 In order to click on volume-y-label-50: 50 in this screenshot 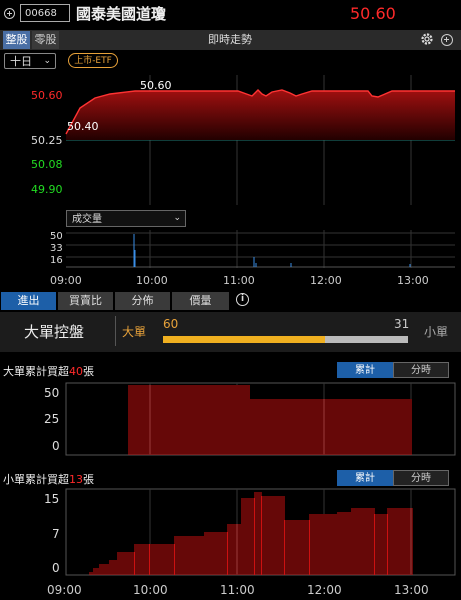, I will do `click(56, 236)`.